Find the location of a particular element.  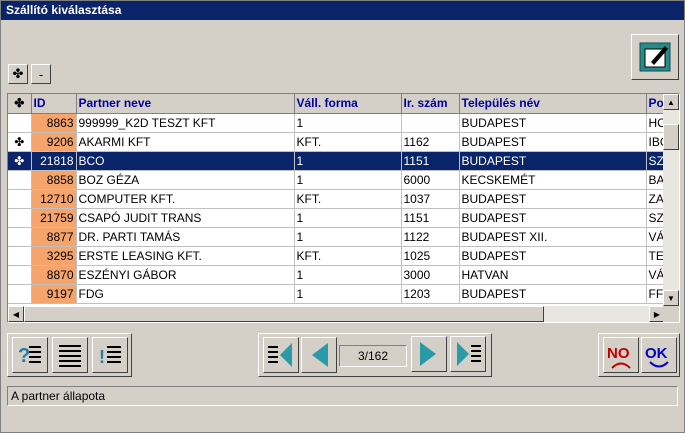

column-header-zip: Ir. szám is located at coordinates (430, 104).